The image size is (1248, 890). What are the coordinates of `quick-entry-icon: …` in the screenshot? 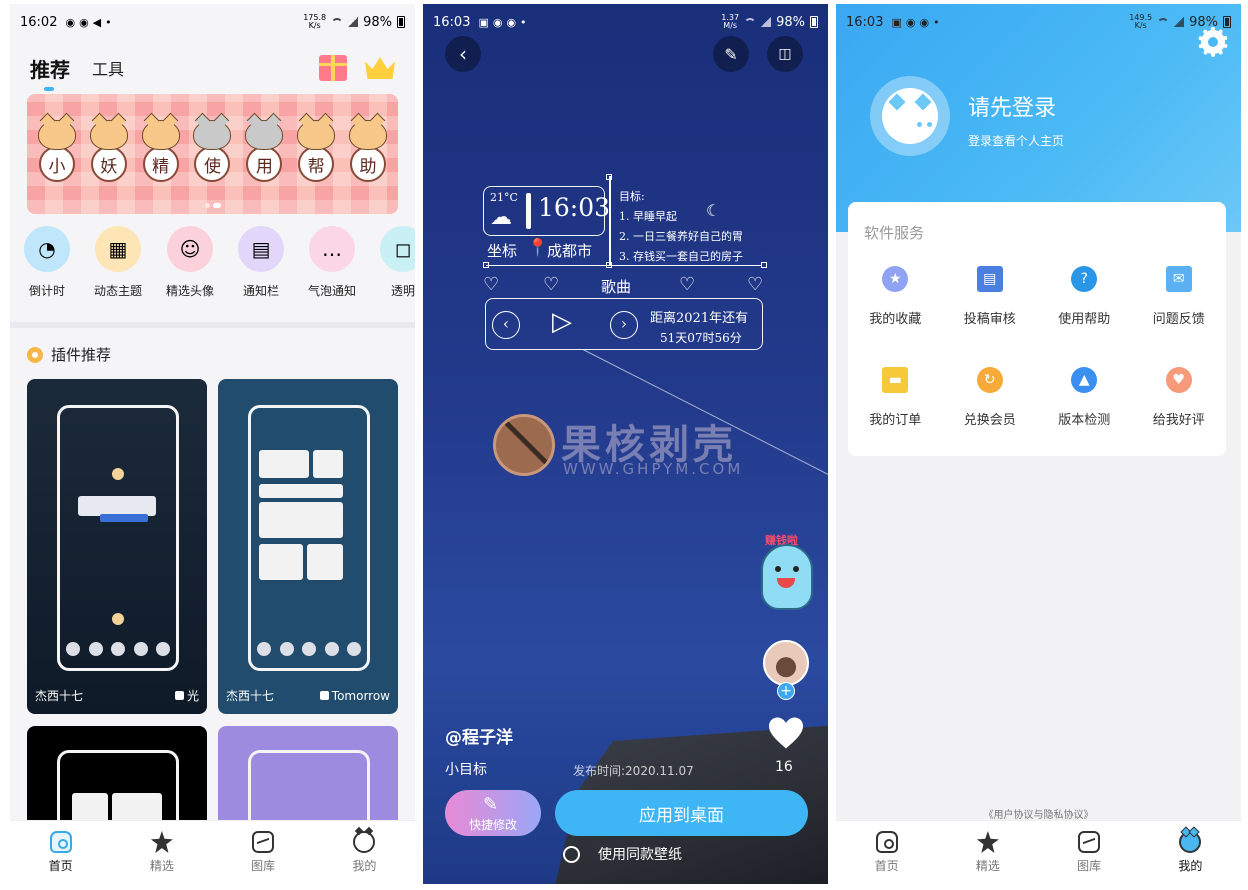 It's located at (332, 249).